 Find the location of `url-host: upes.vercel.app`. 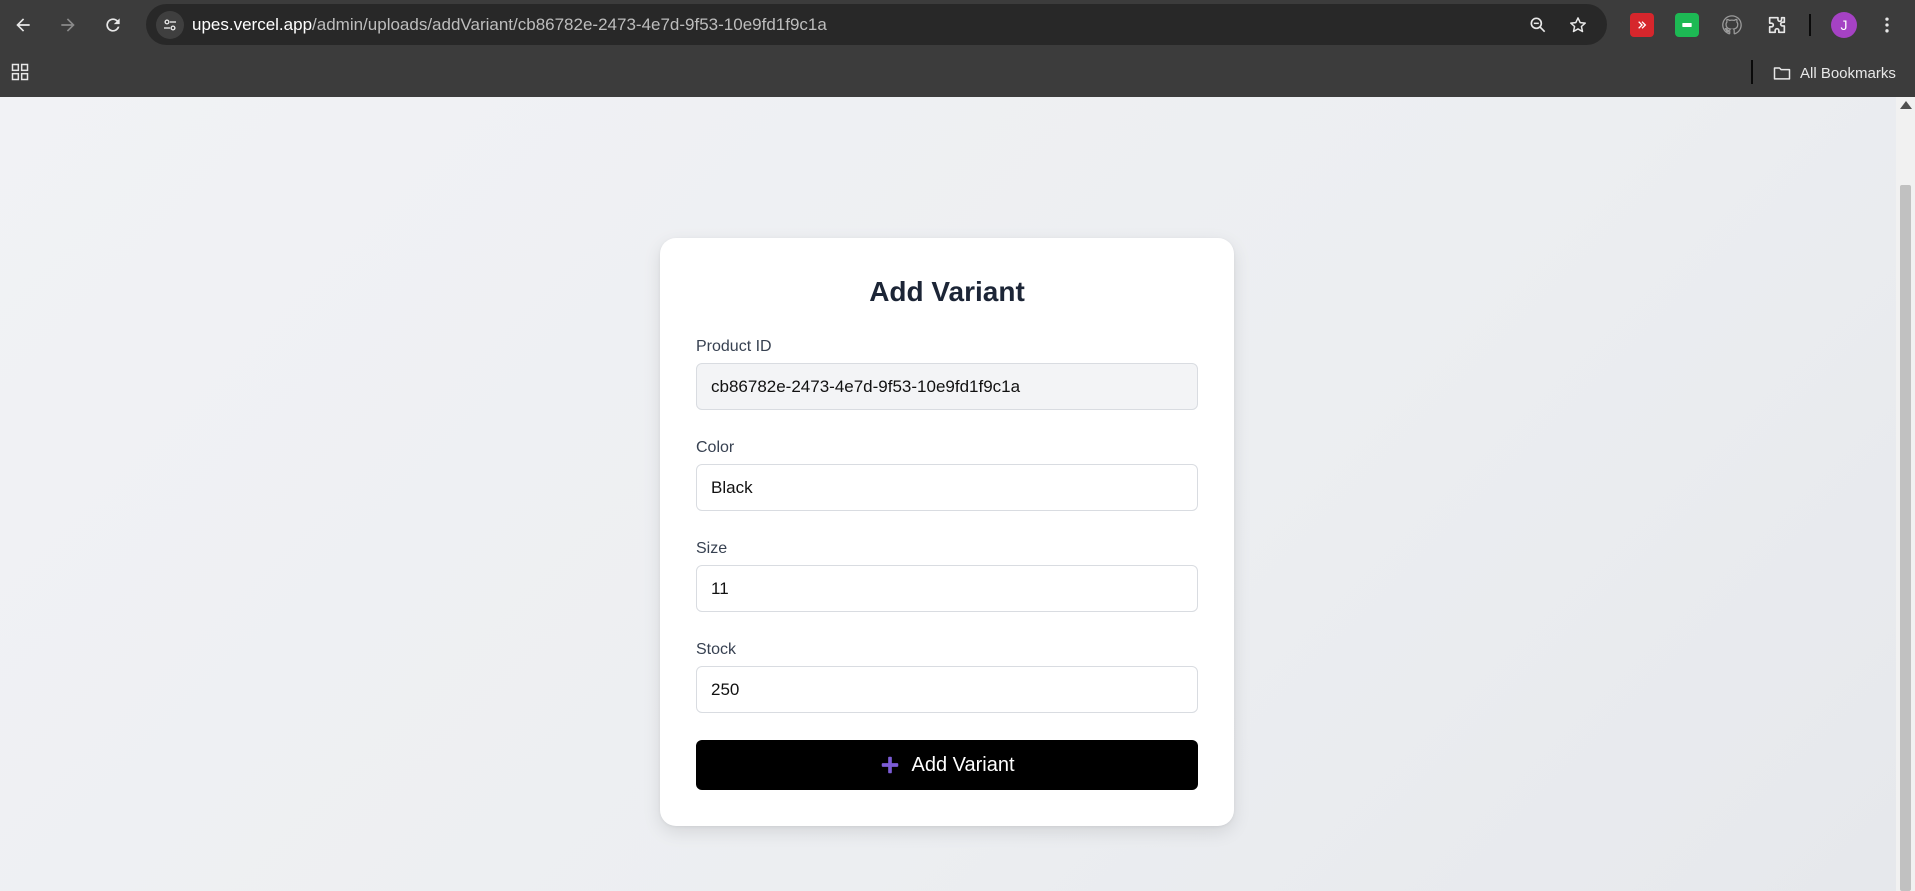

url-host: upes.vercel.app is located at coordinates (252, 24).